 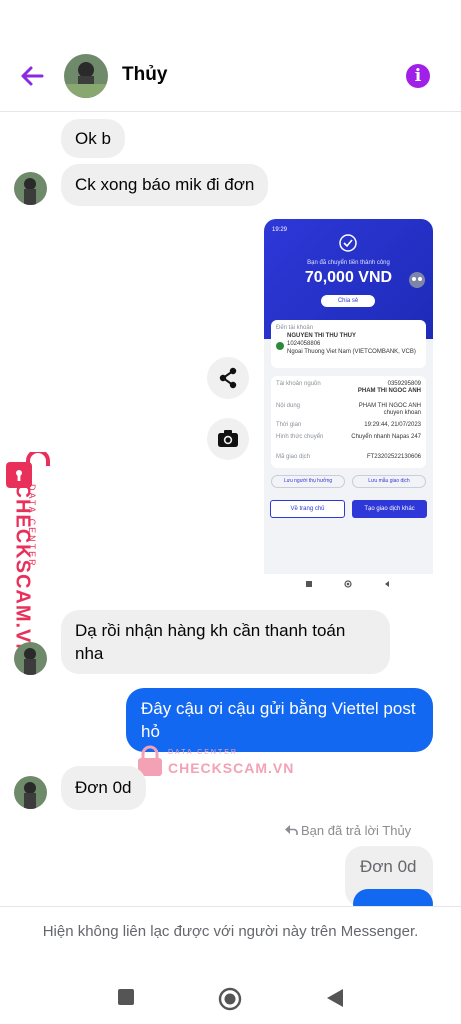 I want to click on receipt-headline: Bạn đã chuyển tiền thành công, so click(x=348, y=263).